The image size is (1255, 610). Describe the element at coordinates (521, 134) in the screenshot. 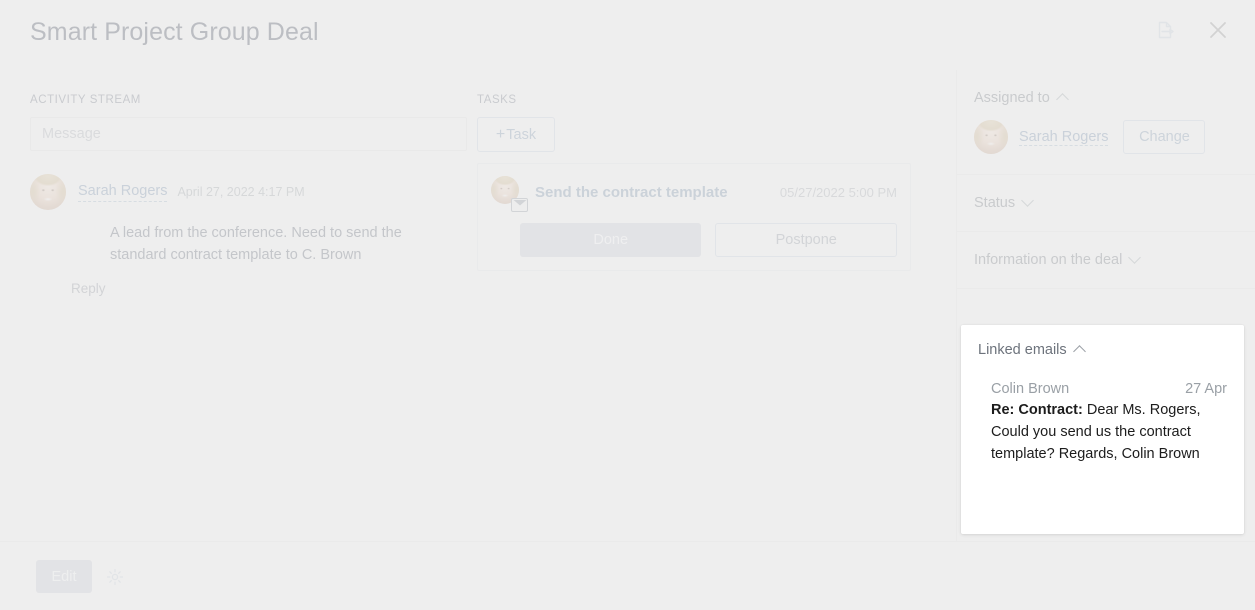

I see `add-task-label: Task` at that location.